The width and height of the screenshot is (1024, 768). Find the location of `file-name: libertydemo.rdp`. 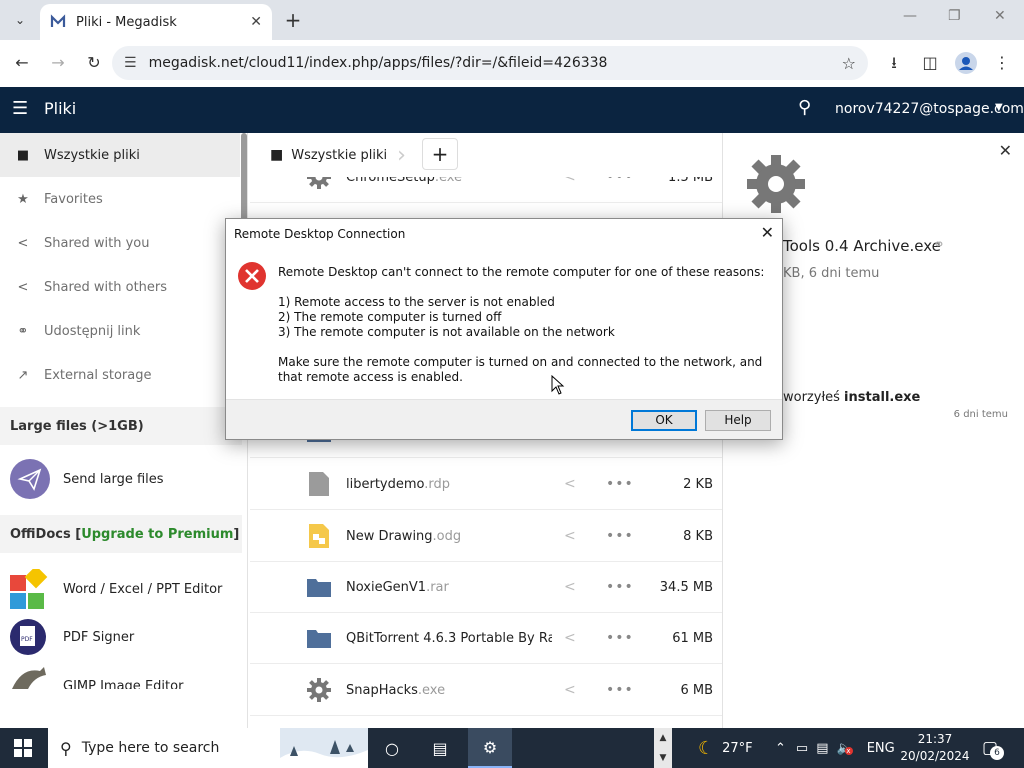

file-name: libertydemo.rdp is located at coordinates (449, 484).